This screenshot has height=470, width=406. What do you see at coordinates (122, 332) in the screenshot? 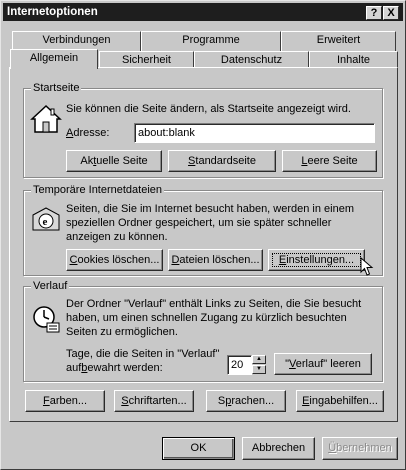
I see `history-desc-line-3: Seiten zu ermöglichen.` at bounding box center [122, 332].